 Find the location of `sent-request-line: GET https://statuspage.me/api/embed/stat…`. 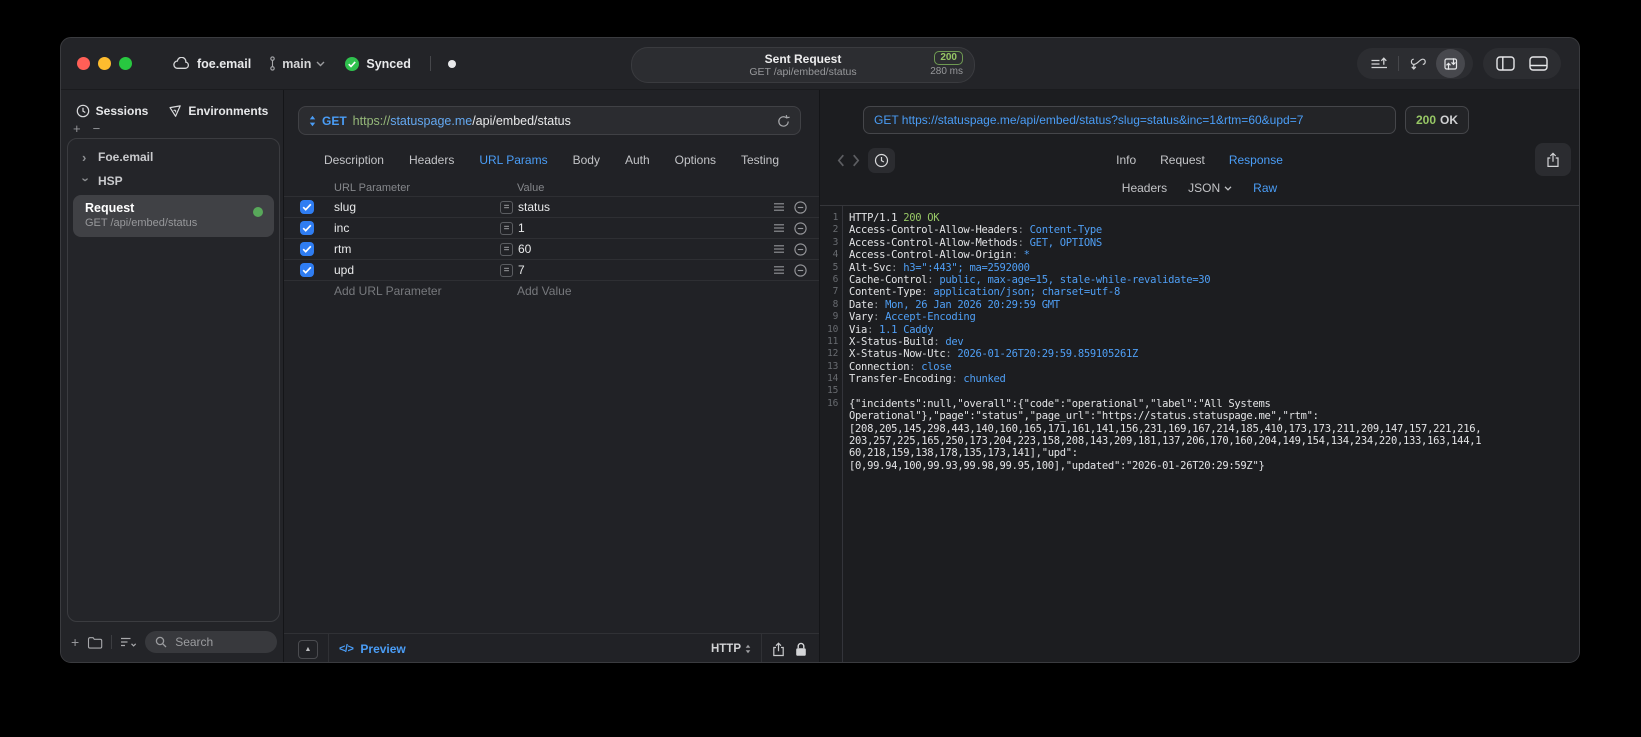

sent-request-line: GET https://statuspage.me/api/embed/stat… is located at coordinates (1089, 120).